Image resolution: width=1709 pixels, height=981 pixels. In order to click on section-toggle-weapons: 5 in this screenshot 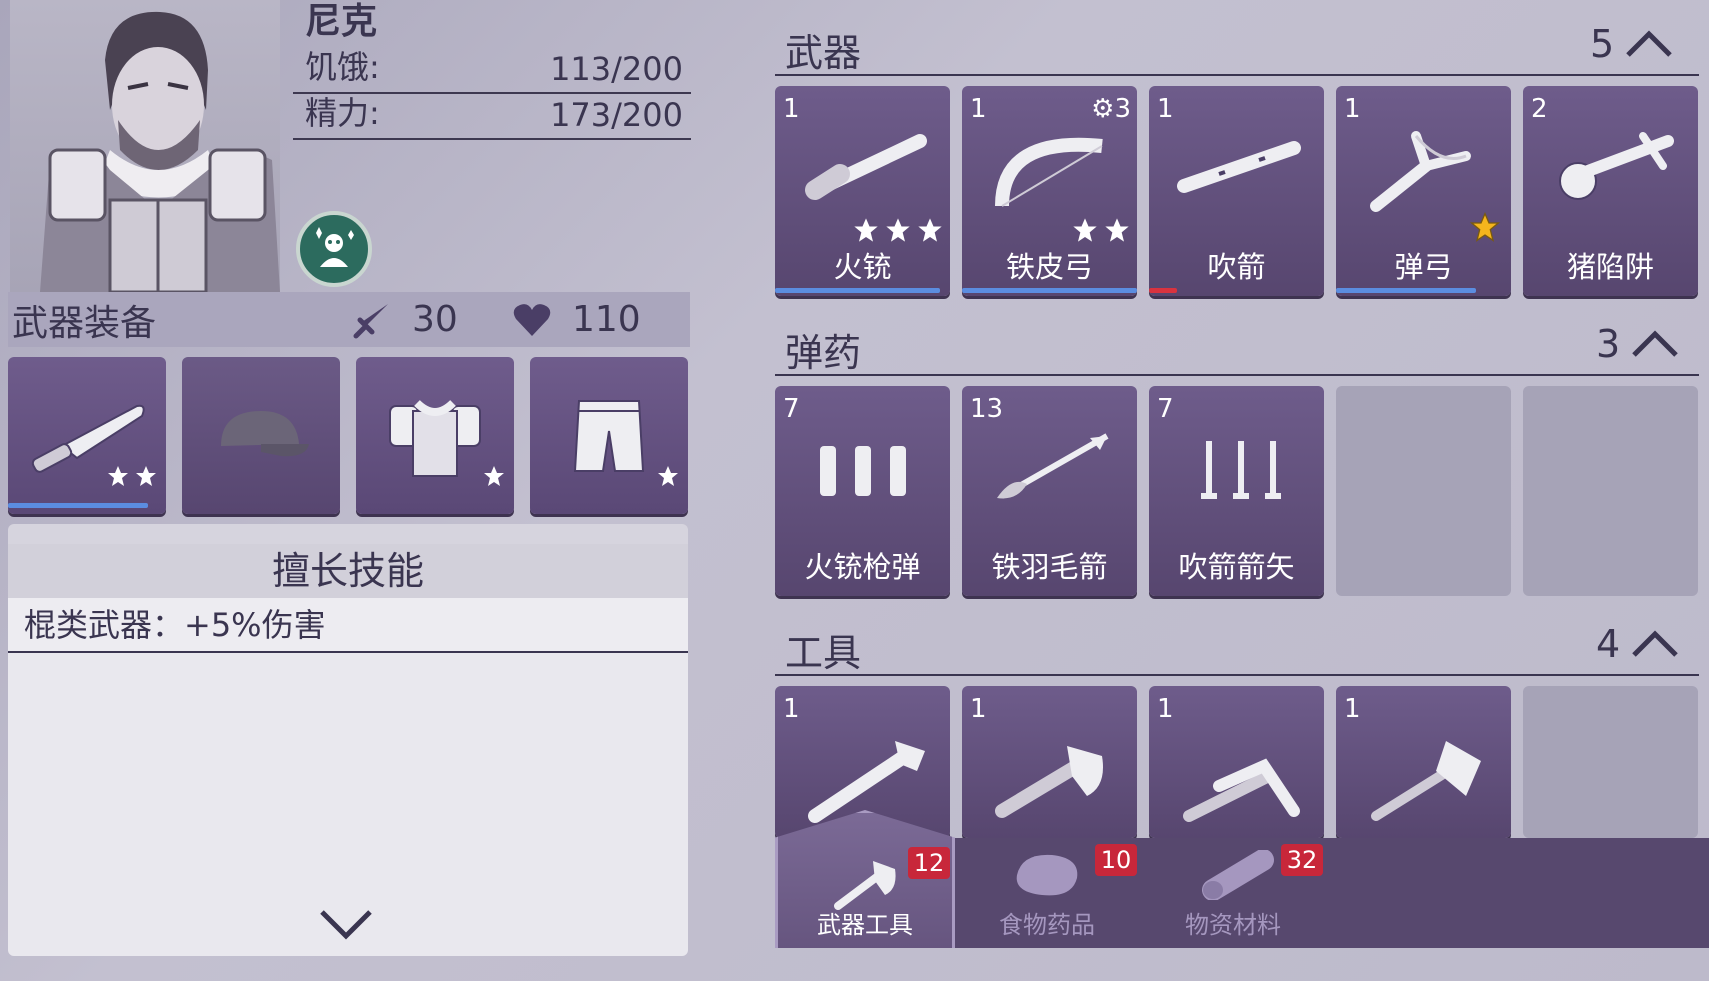, I will do `click(1632, 44)`.